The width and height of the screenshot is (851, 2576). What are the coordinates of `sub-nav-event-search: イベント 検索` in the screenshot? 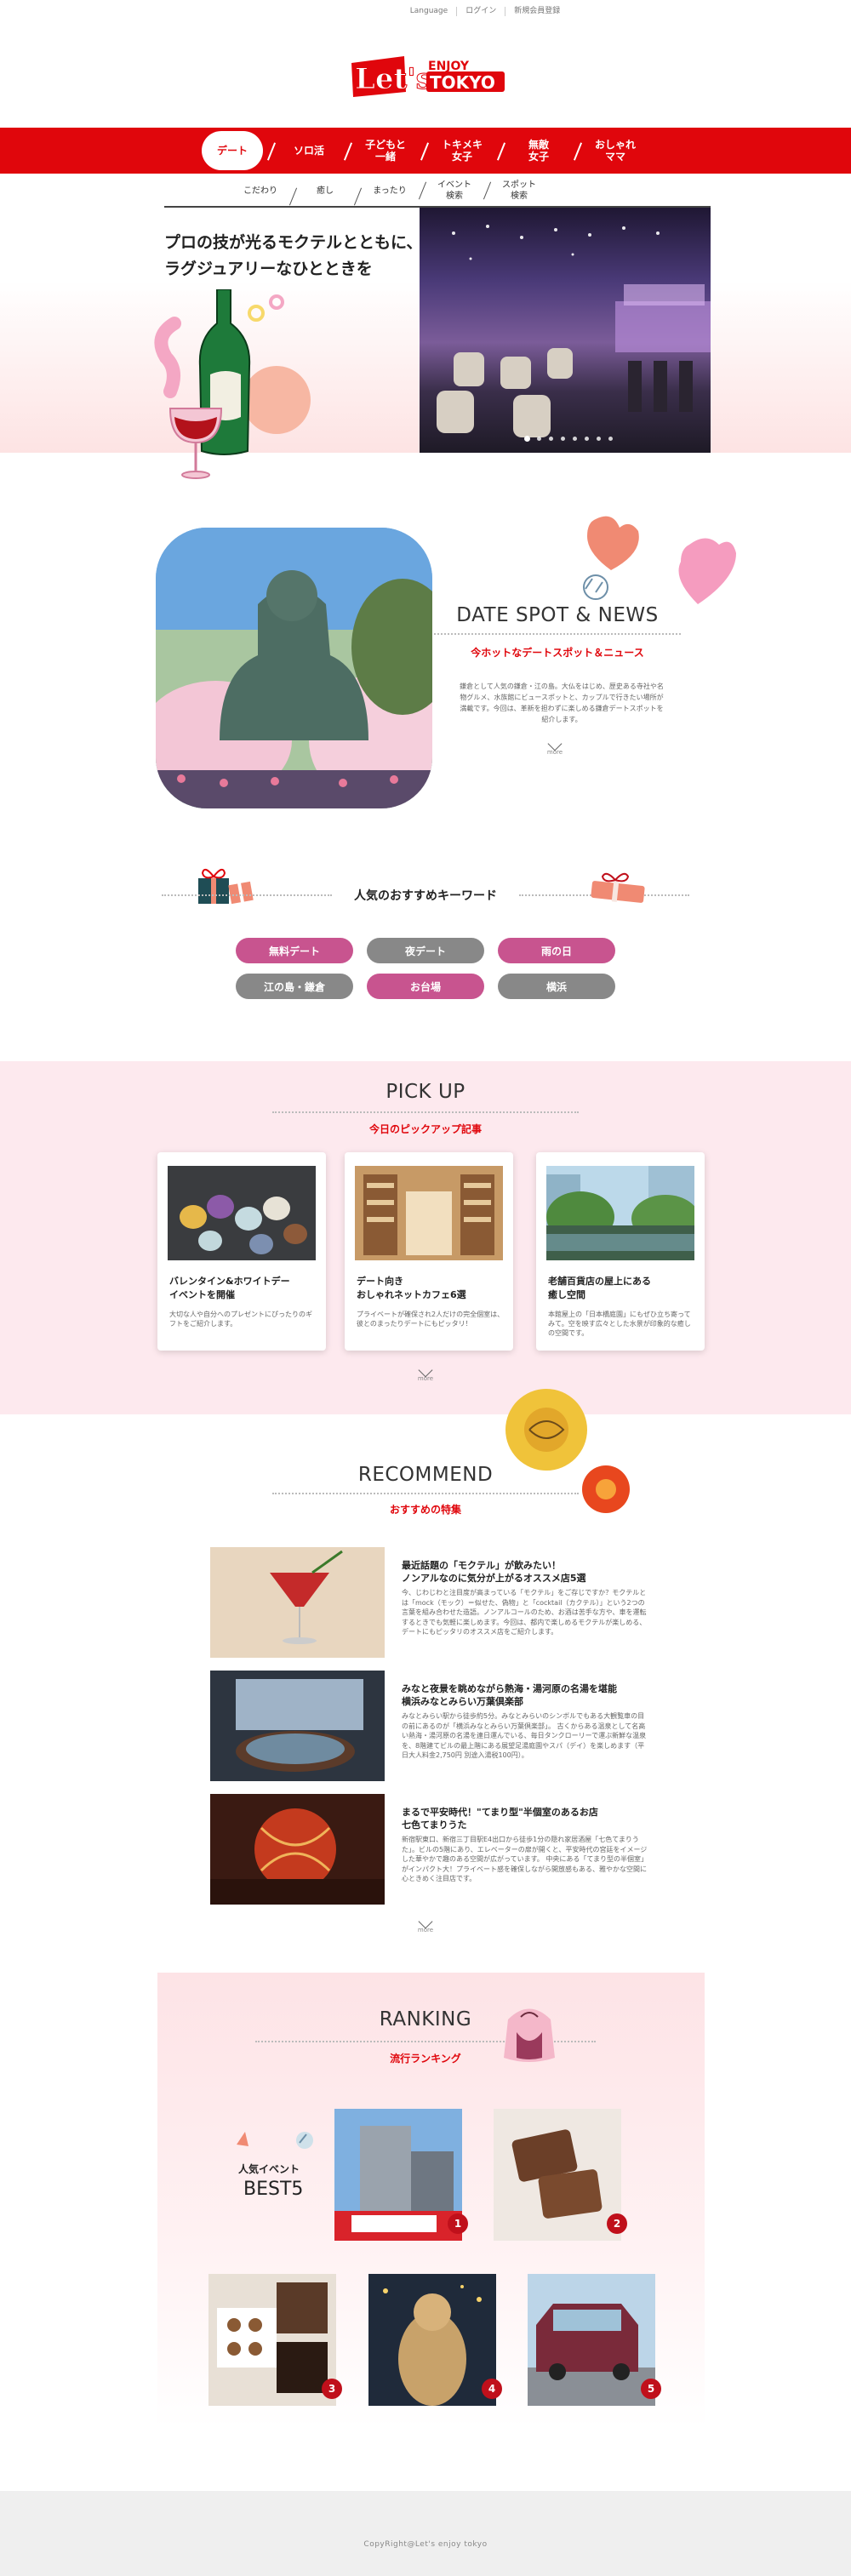 It's located at (454, 191).